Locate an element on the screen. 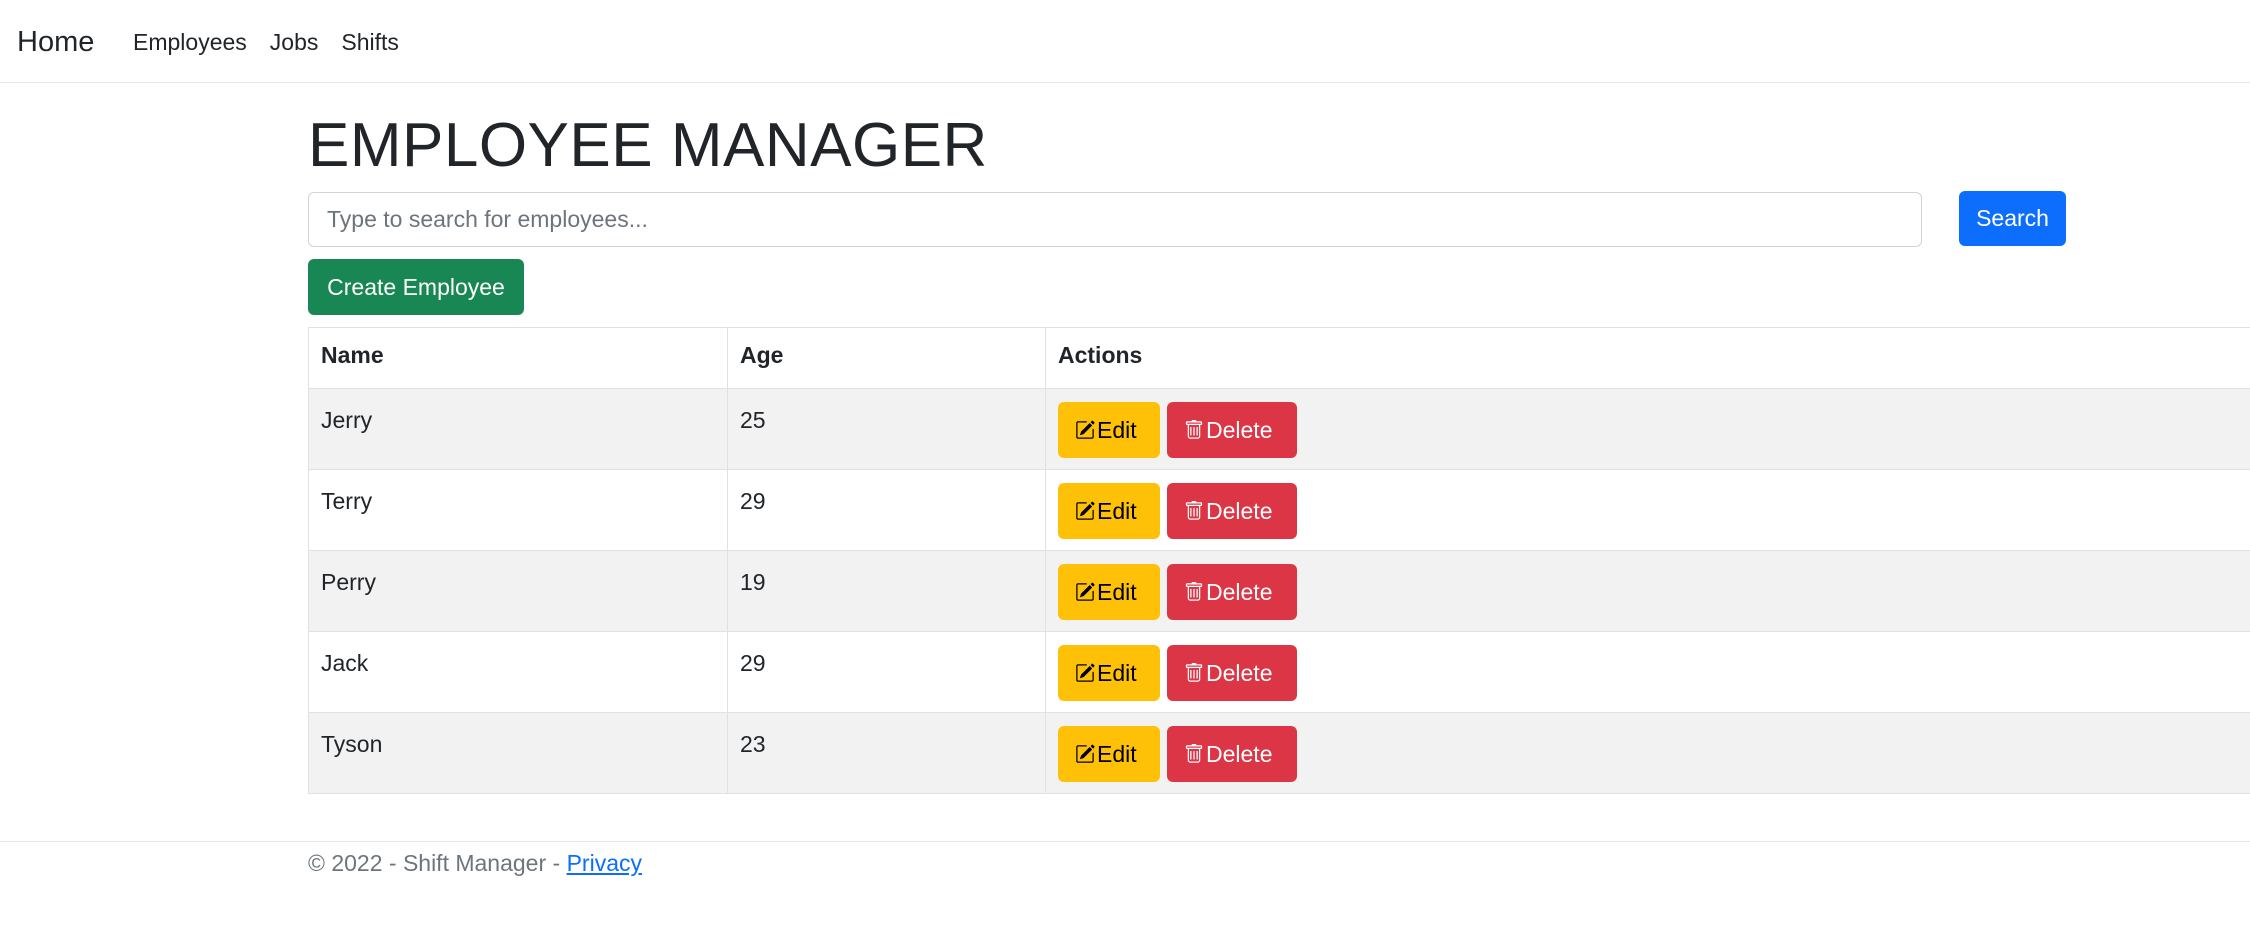 The width and height of the screenshot is (2250, 930). header-age: Age is located at coordinates (886, 358).